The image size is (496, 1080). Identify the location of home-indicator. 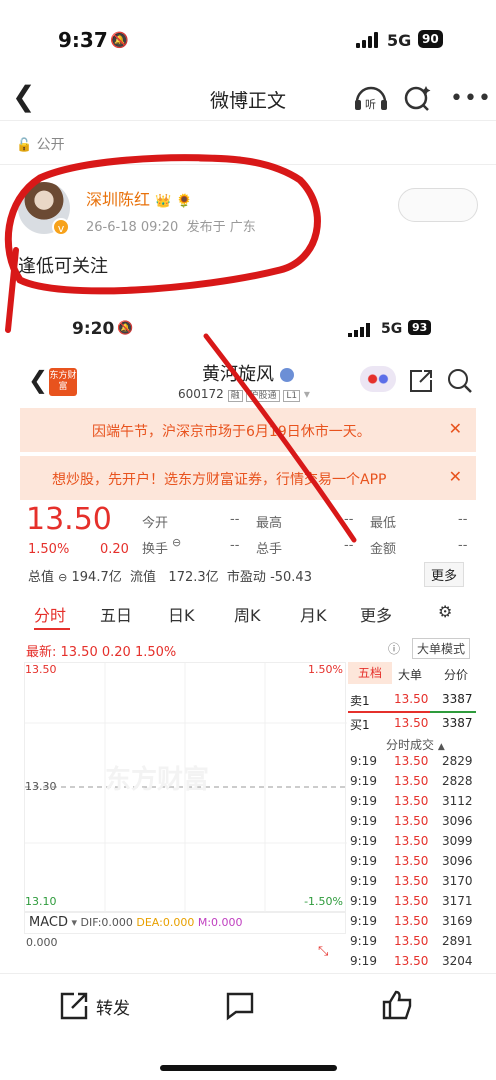
(248, 1068).